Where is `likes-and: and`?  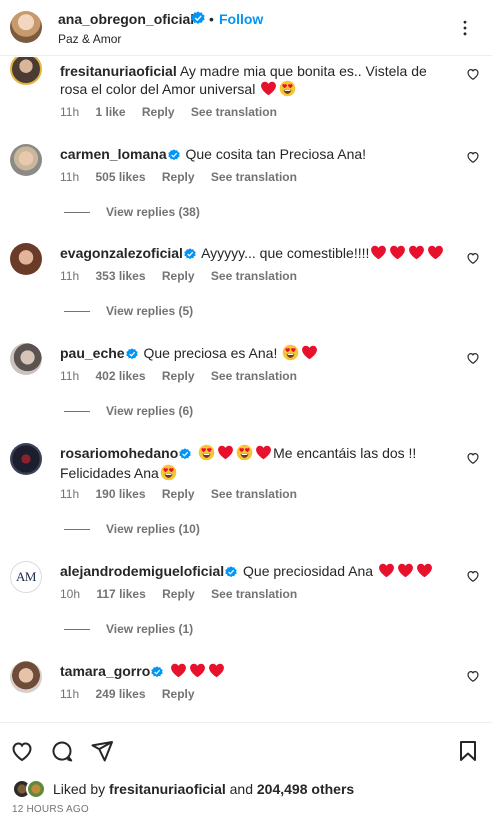
likes-and: and is located at coordinates (241, 789).